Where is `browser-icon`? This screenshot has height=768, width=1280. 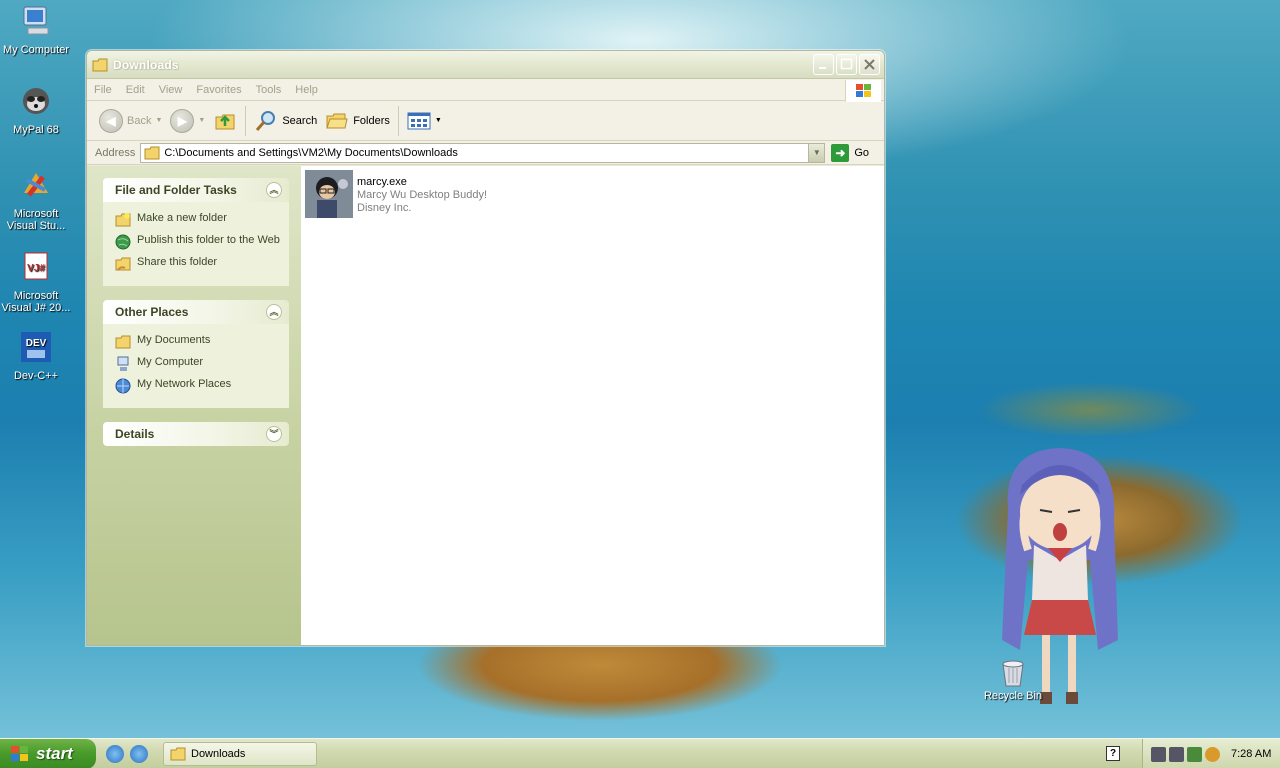 browser-icon is located at coordinates (115, 754).